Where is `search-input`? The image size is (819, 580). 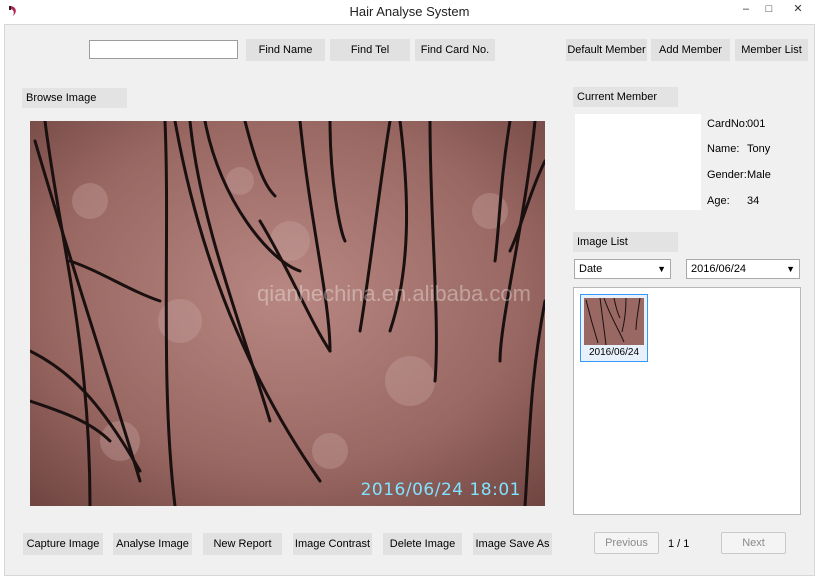 search-input is located at coordinates (163, 49).